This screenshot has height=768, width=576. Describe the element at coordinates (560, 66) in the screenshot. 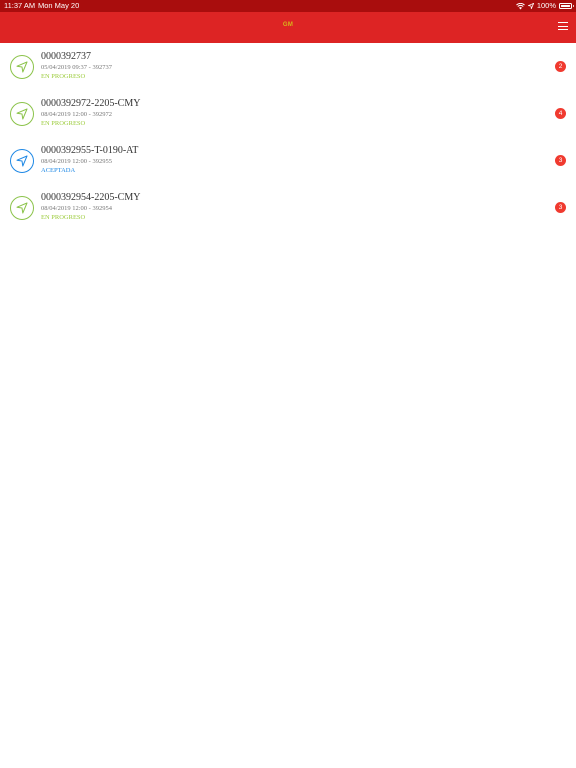

I see `count-badge: 2` at that location.